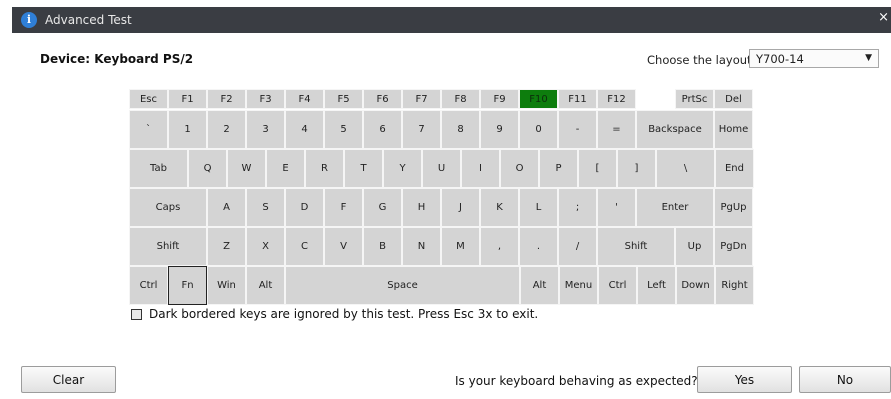 This screenshot has height=399, width=891. Describe the element at coordinates (168, 207) in the screenshot. I see `key-caps: Caps` at that location.